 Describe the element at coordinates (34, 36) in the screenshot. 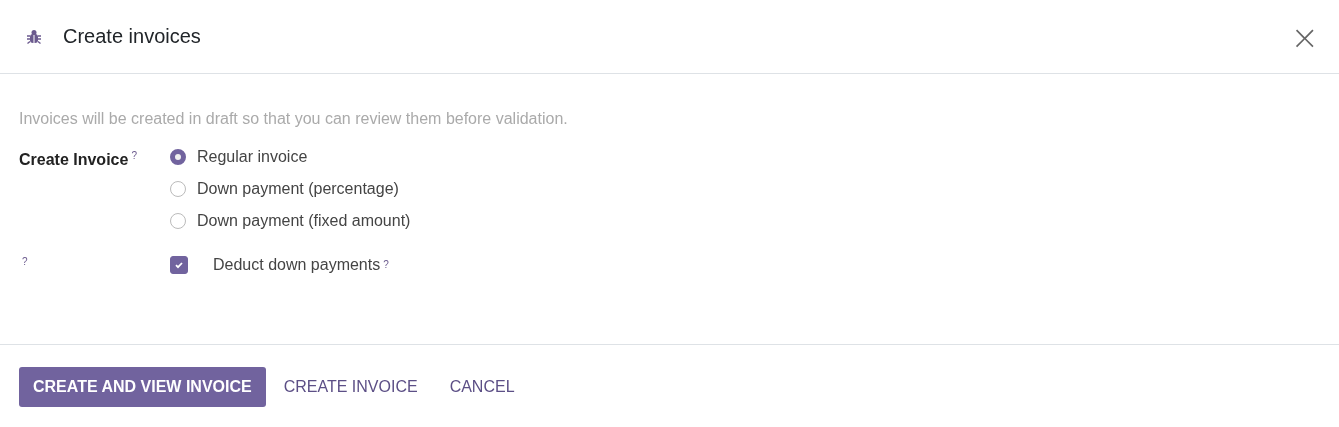

I see `bug-icon` at that location.